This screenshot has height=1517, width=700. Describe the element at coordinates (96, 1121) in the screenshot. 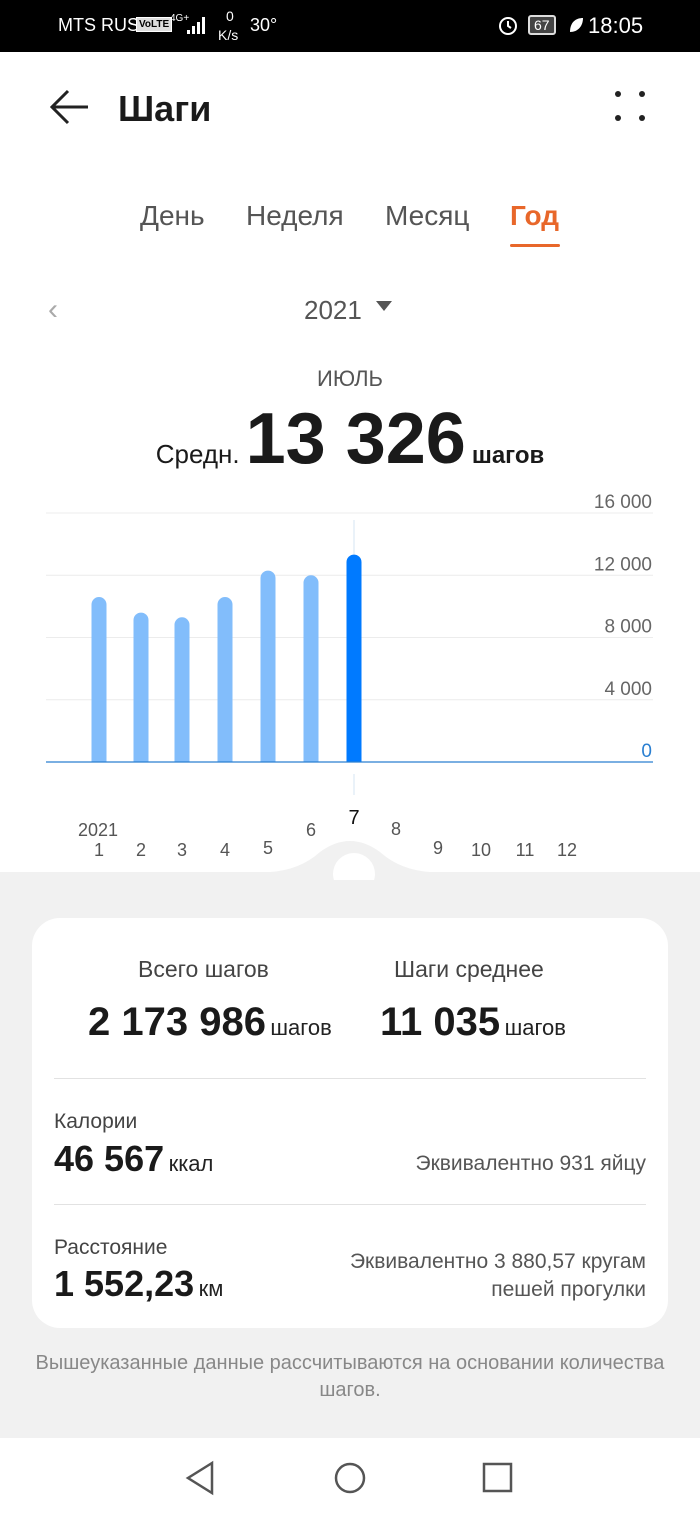

I see `calories-label: Калории` at that location.